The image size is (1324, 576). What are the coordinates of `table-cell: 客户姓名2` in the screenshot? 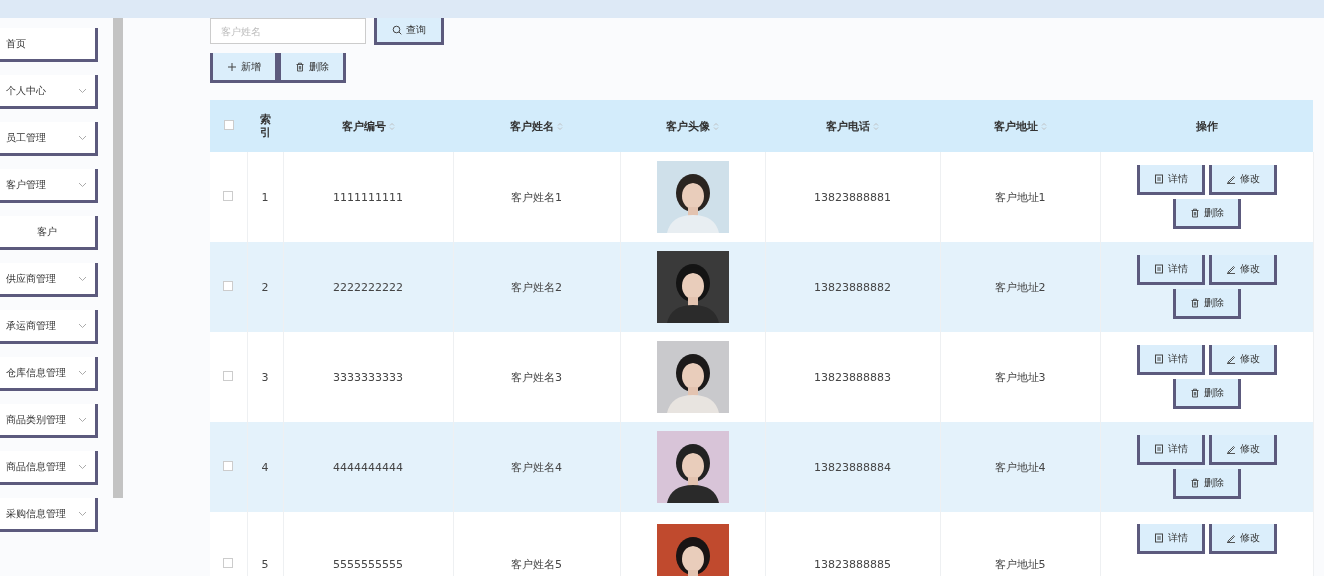 It's located at (536, 287).